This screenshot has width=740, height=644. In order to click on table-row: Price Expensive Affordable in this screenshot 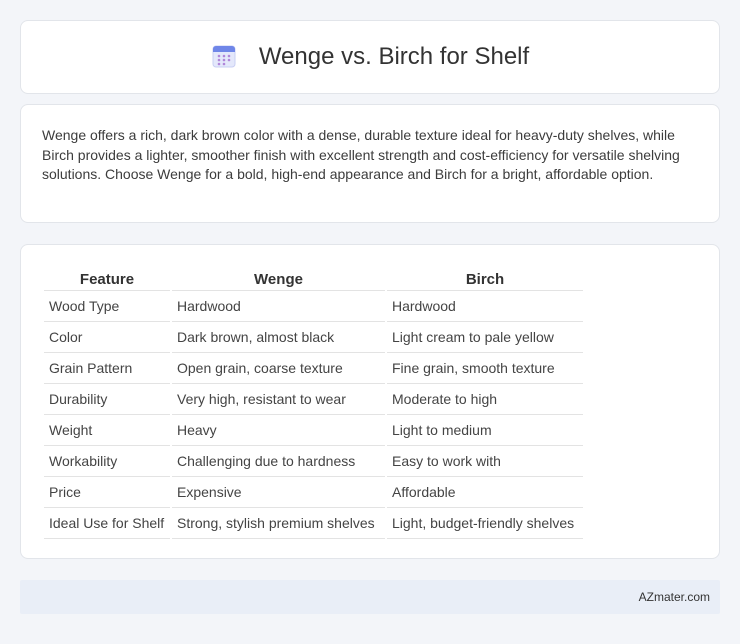, I will do `click(313, 492)`.